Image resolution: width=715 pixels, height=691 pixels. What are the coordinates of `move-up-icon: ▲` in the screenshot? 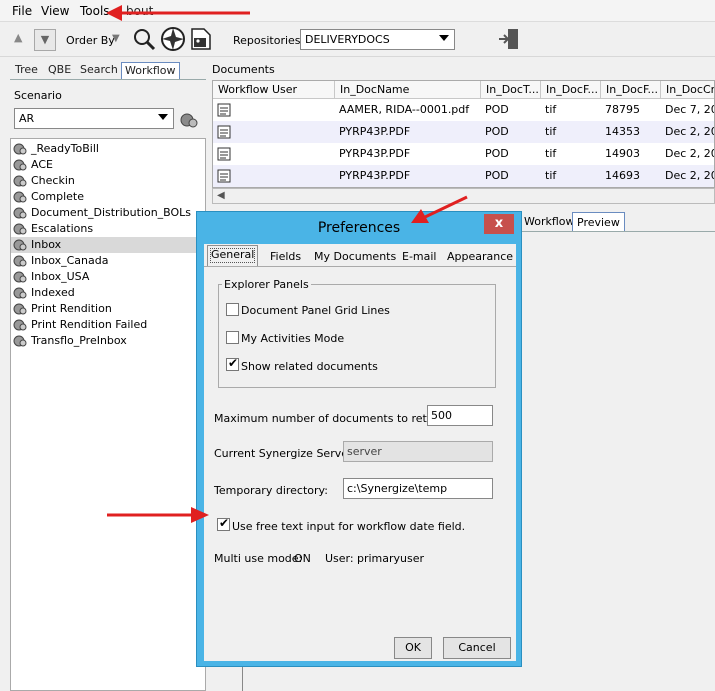 It's located at (18, 37).